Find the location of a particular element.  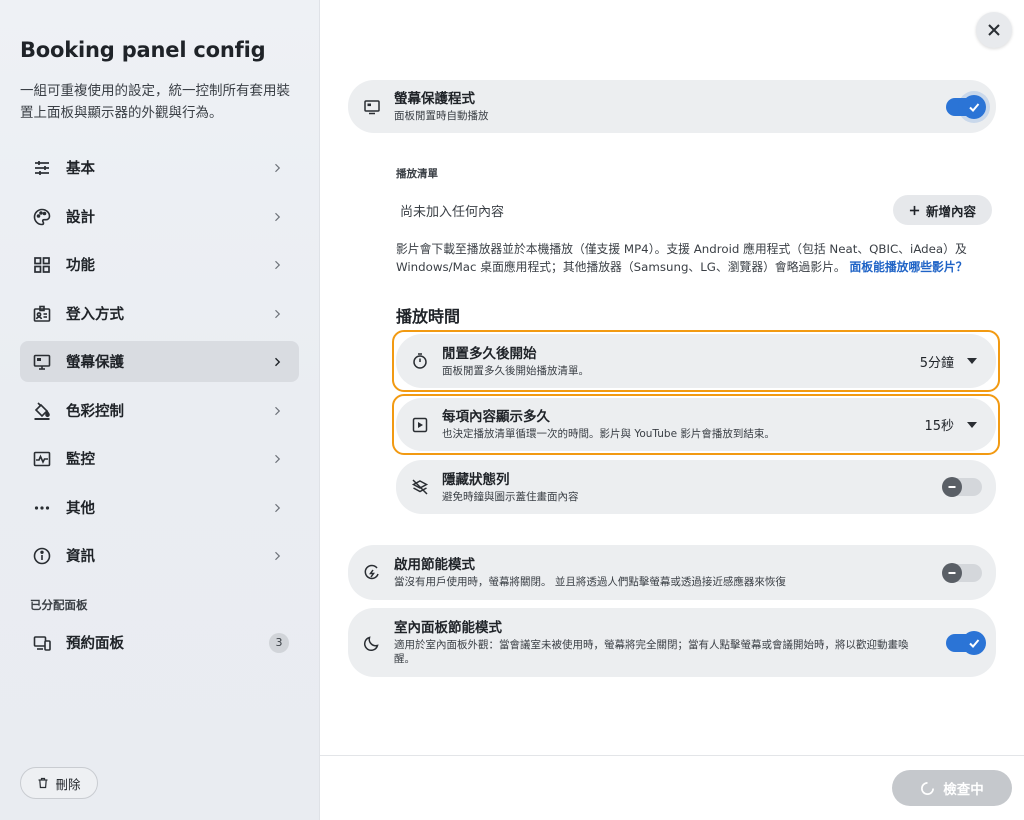

screensaver-toggle is located at coordinates (966, 106).